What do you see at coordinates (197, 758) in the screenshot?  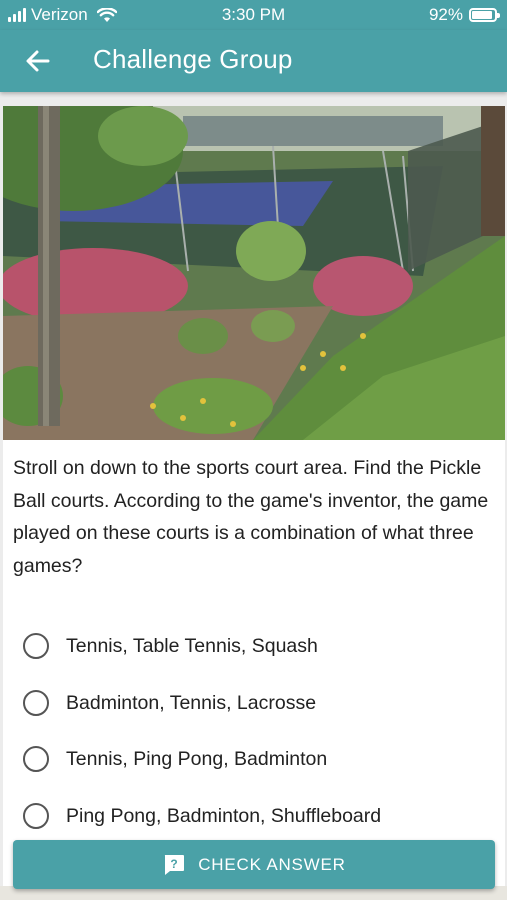 I see `option-label: Tennis, Ping Pong, Badminton` at bounding box center [197, 758].